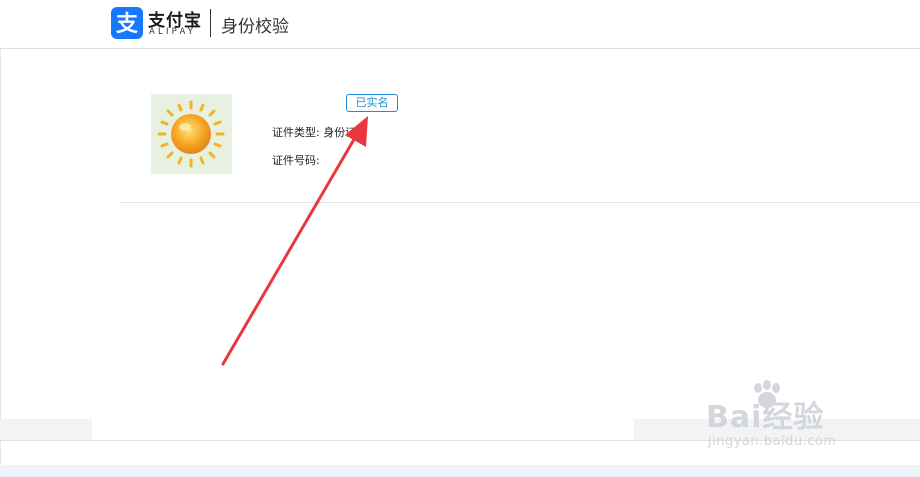 This screenshot has width=920, height=477. I want to click on baidu-watermark: Bai经验 jingyan.baidu.com, so click(791, 420).